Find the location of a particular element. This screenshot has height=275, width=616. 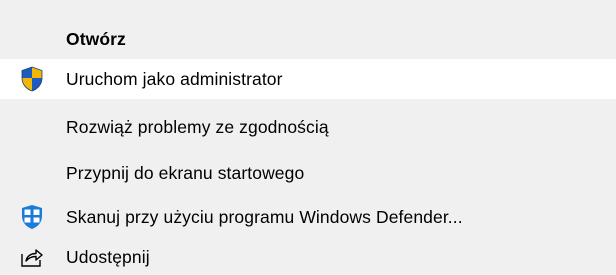

menu-item-label: Otwórz is located at coordinates (96, 38).